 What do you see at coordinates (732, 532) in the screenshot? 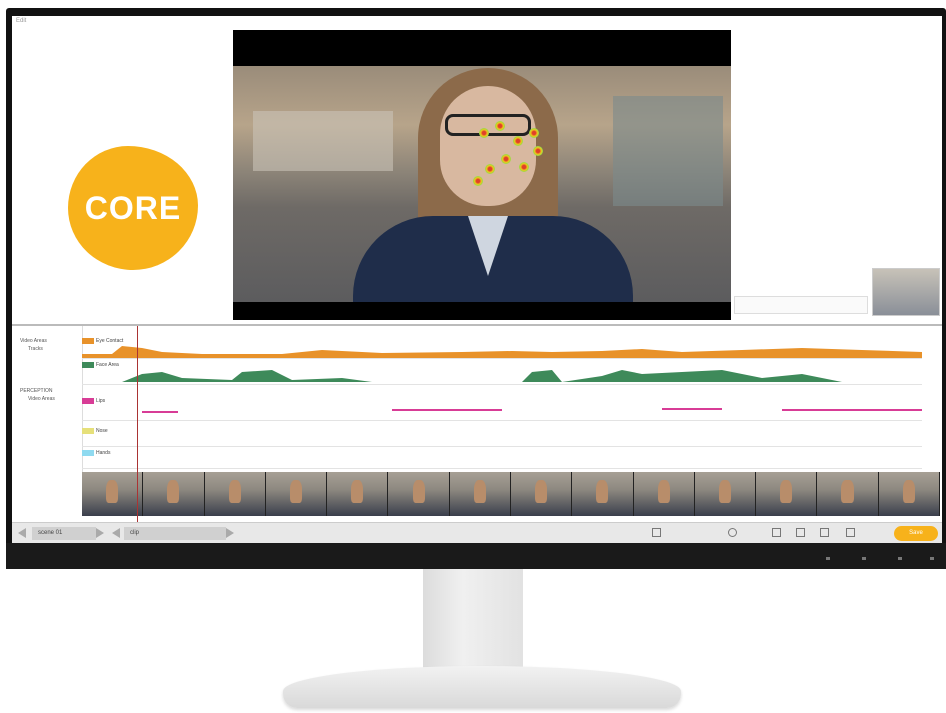
I see `search-icon` at bounding box center [732, 532].